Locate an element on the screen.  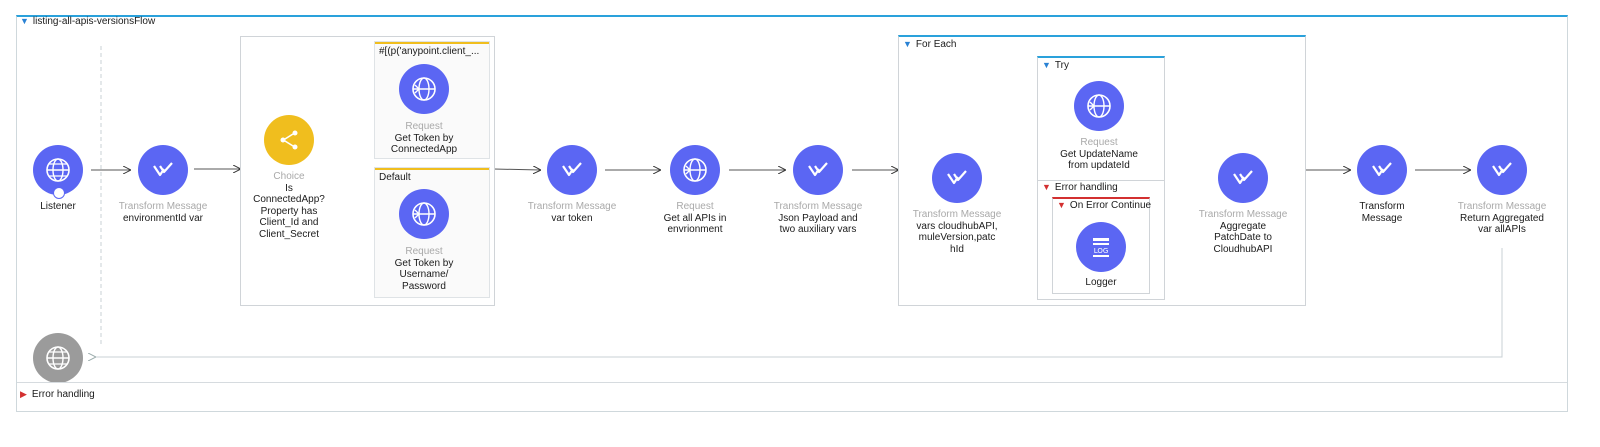
logger-label: Logger is located at coordinates (1101, 282).